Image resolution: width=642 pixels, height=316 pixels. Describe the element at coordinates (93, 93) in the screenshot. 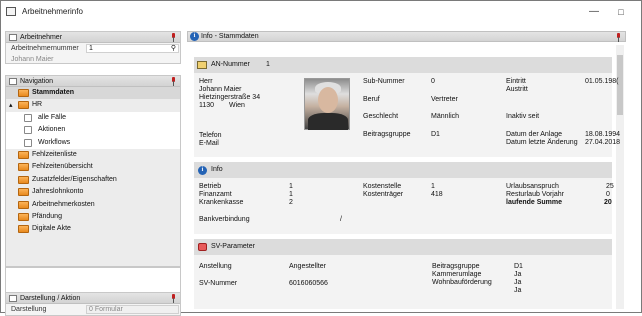

I see `sidebar-item-stammdaten: Stammdaten` at that location.